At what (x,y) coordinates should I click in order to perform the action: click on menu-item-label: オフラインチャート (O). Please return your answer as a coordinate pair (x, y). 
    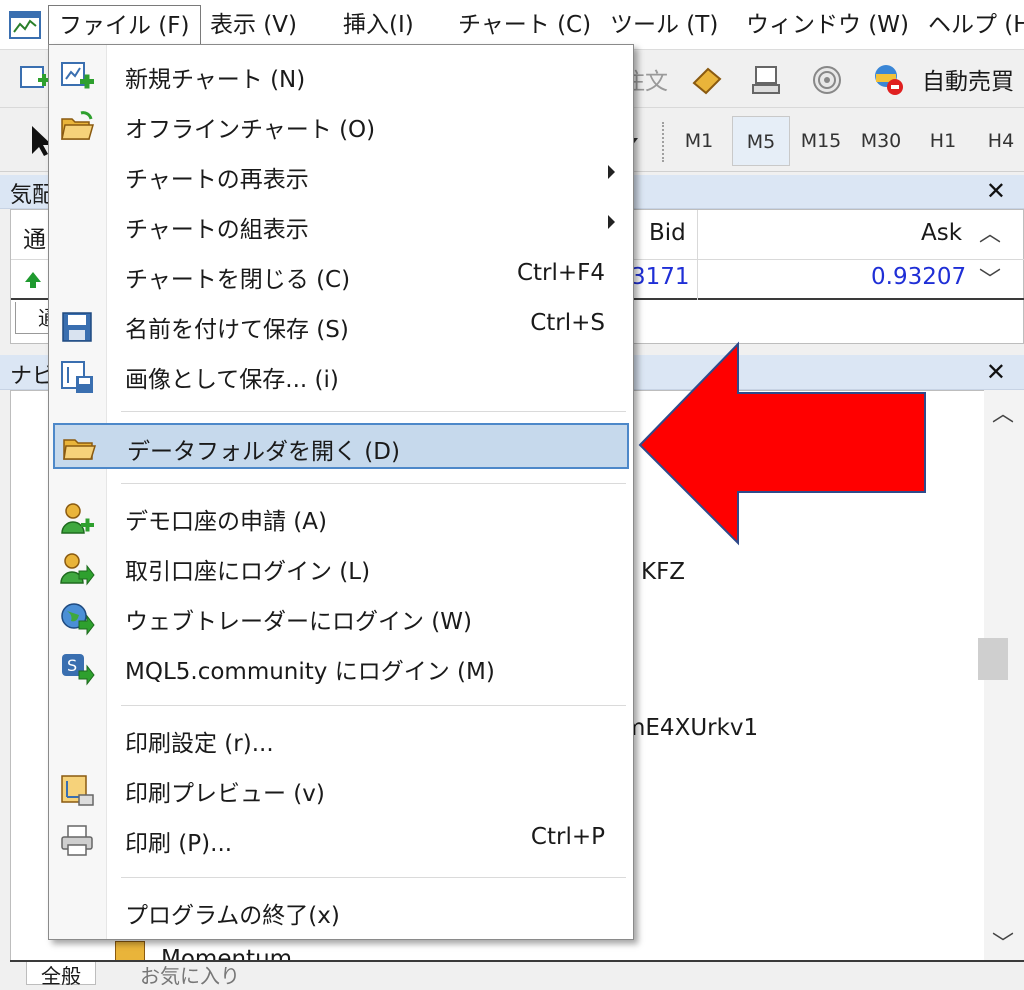
    Looking at the image, I should click on (250, 130).